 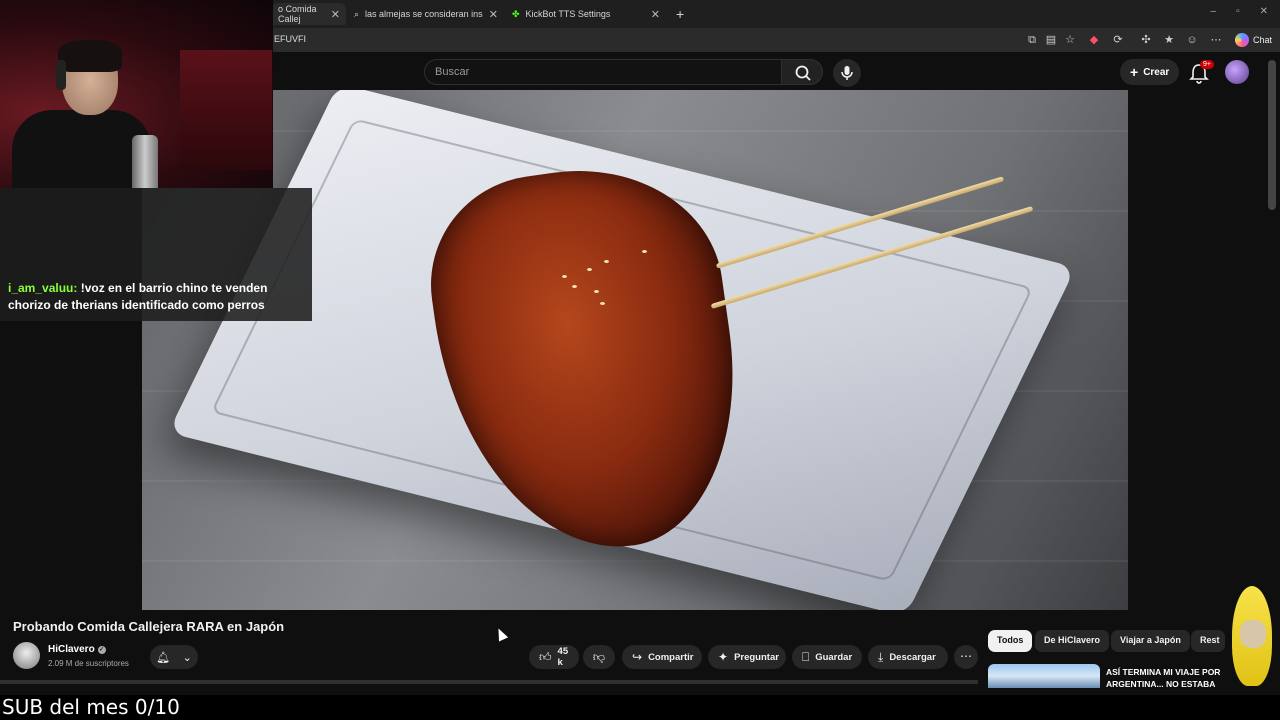 I want to click on download-button: ⤓ Descargar, so click(x=908, y=657).